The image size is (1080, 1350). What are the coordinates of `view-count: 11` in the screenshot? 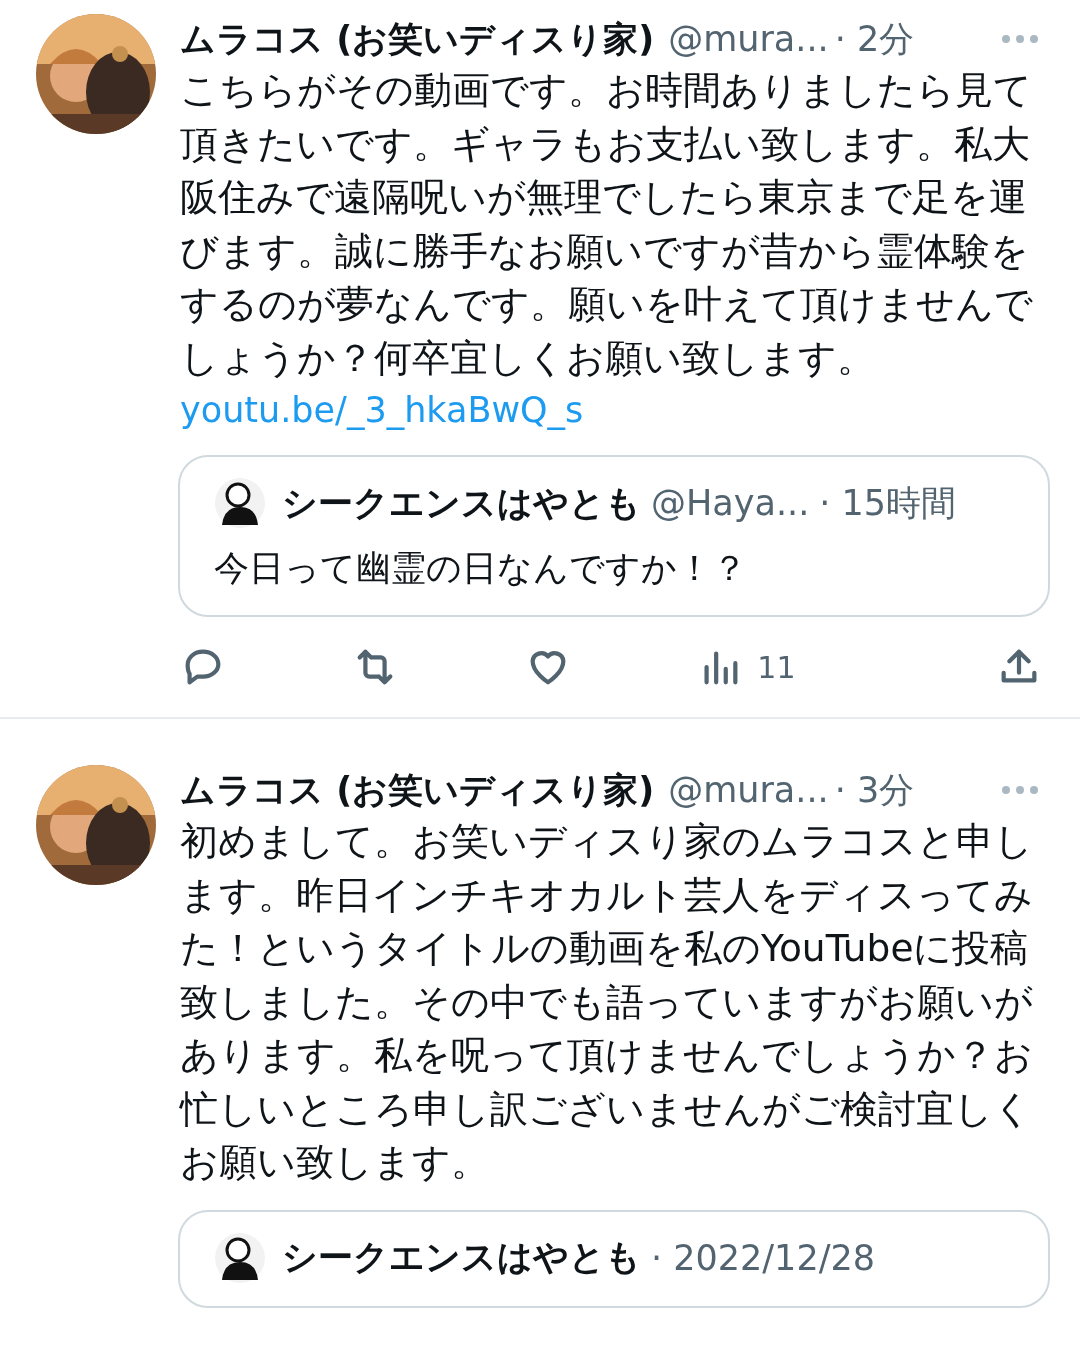 It's located at (776, 667).